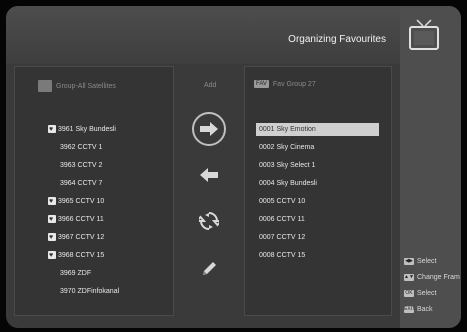 The height and width of the screenshot is (332, 467). Describe the element at coordinates (418, 309) in the screenshot. I see `legend-back: EXIT Back` at that location.